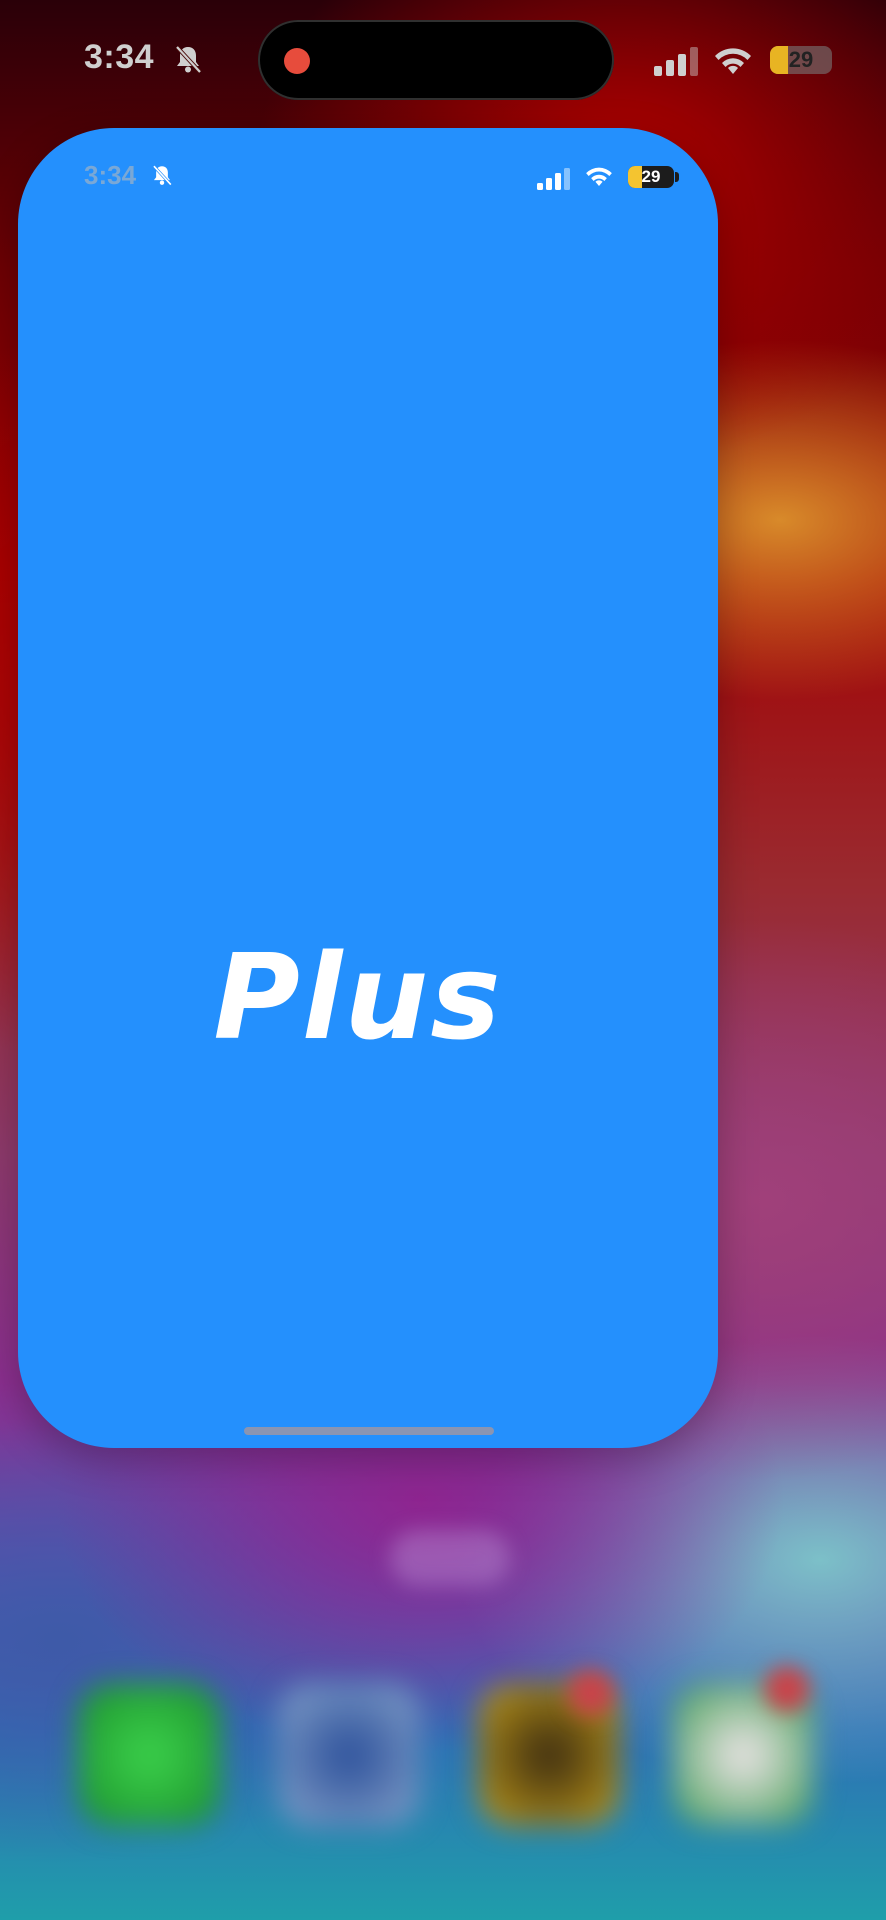  Describe the element at coordinates (369, 1431) in the screenshot. I see `home-indicator` at that location.